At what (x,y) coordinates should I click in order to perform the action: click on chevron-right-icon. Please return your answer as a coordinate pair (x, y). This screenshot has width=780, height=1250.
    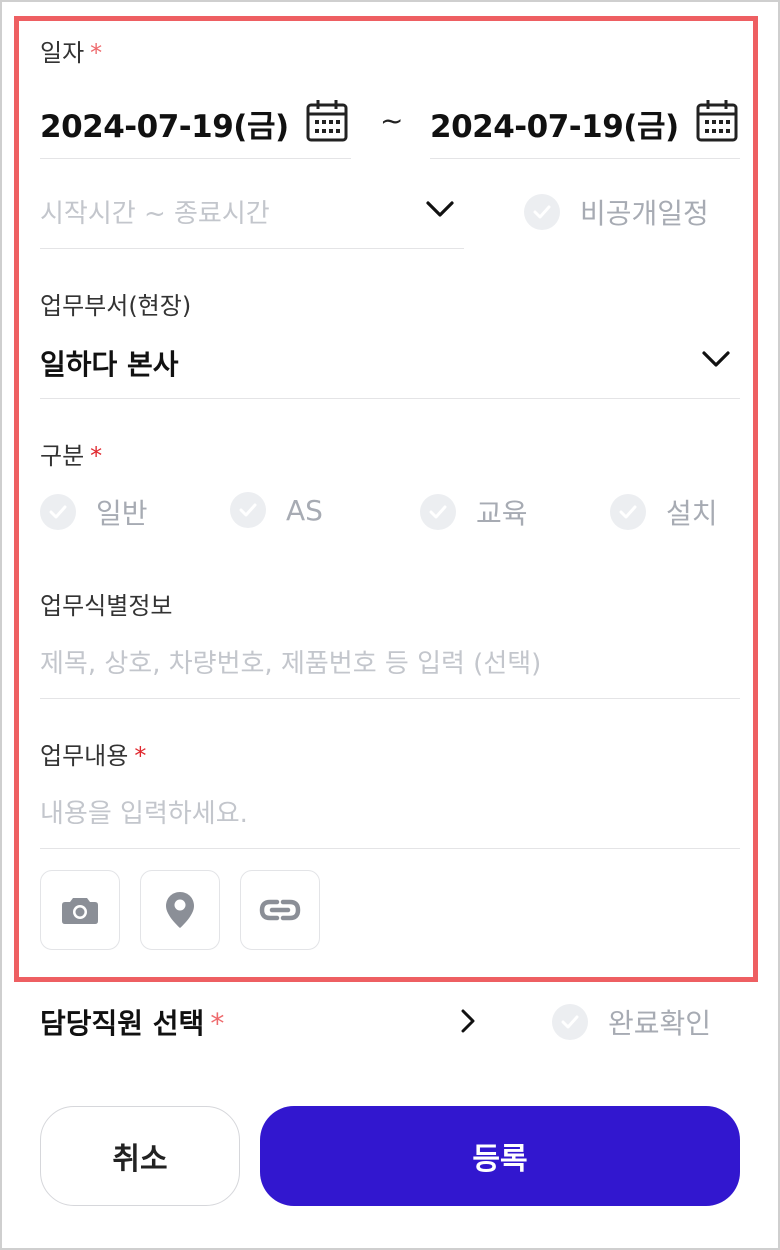
    Looking at the image, I should click on (468, 1021).